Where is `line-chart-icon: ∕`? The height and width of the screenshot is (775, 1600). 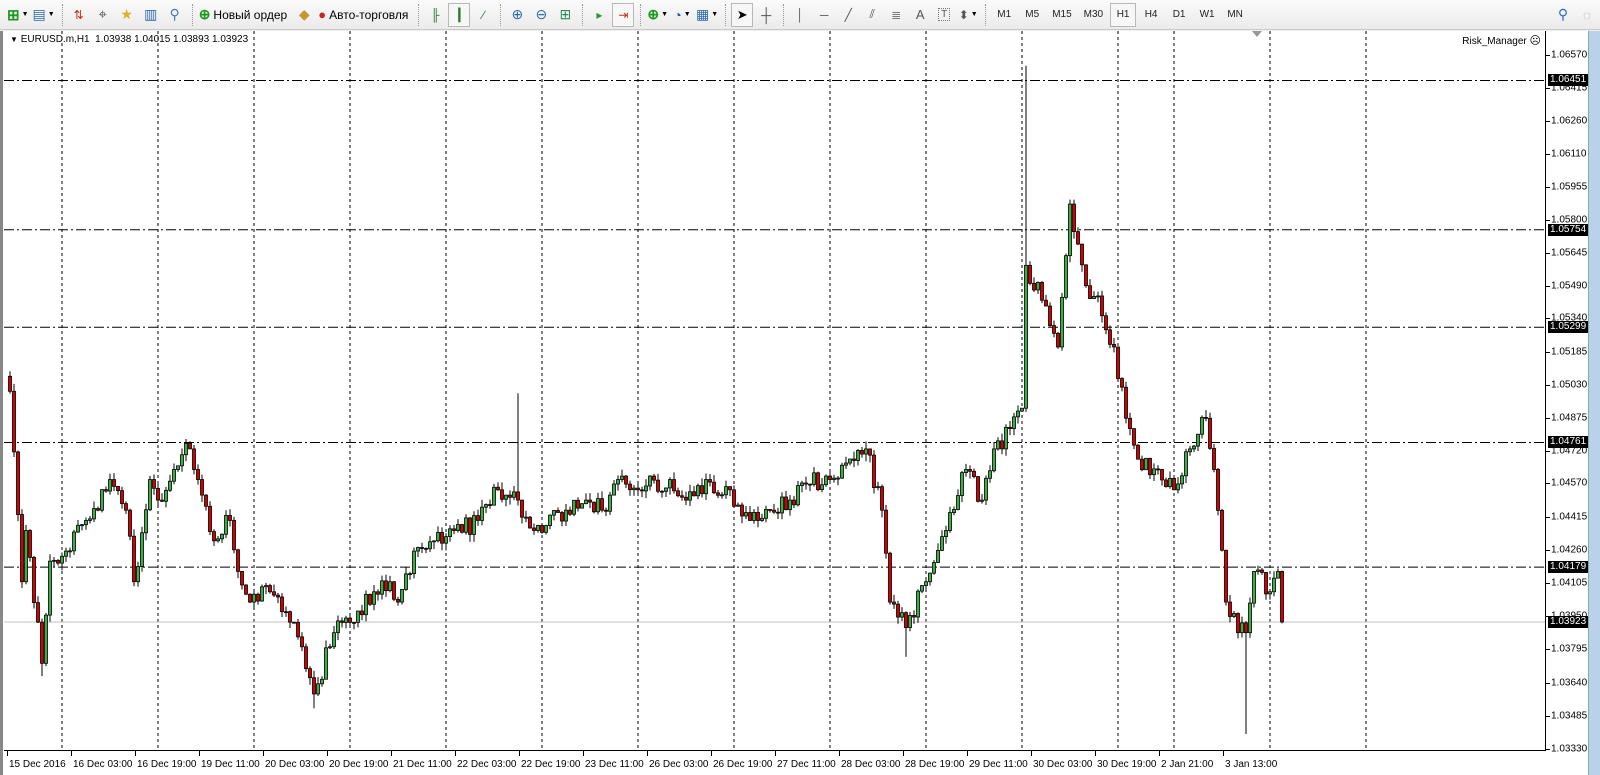
line-chart-icon: ∕ is located at coordinates (483, 14).